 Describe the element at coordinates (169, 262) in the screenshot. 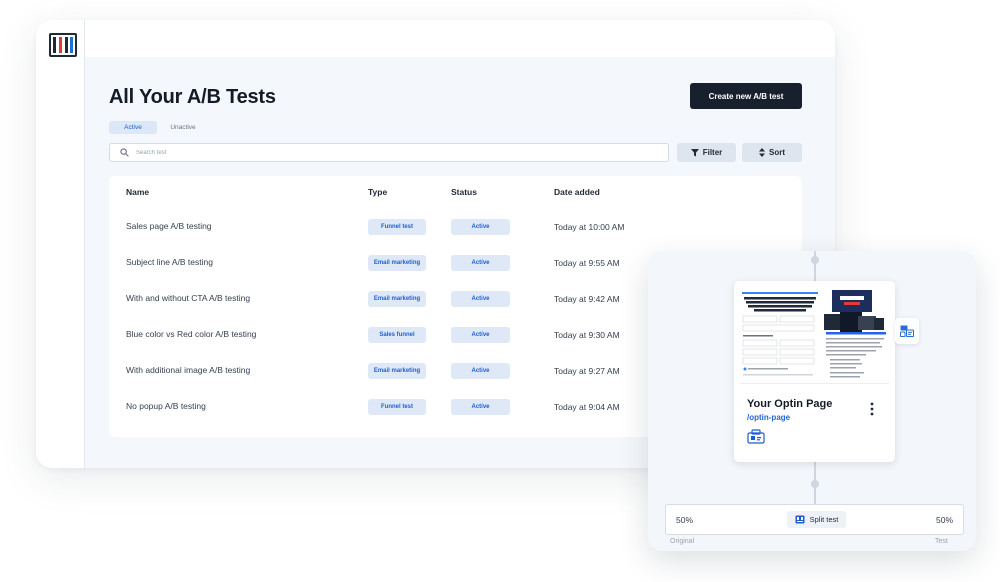

I see `test-name: Subject line A/B testing` at that location.